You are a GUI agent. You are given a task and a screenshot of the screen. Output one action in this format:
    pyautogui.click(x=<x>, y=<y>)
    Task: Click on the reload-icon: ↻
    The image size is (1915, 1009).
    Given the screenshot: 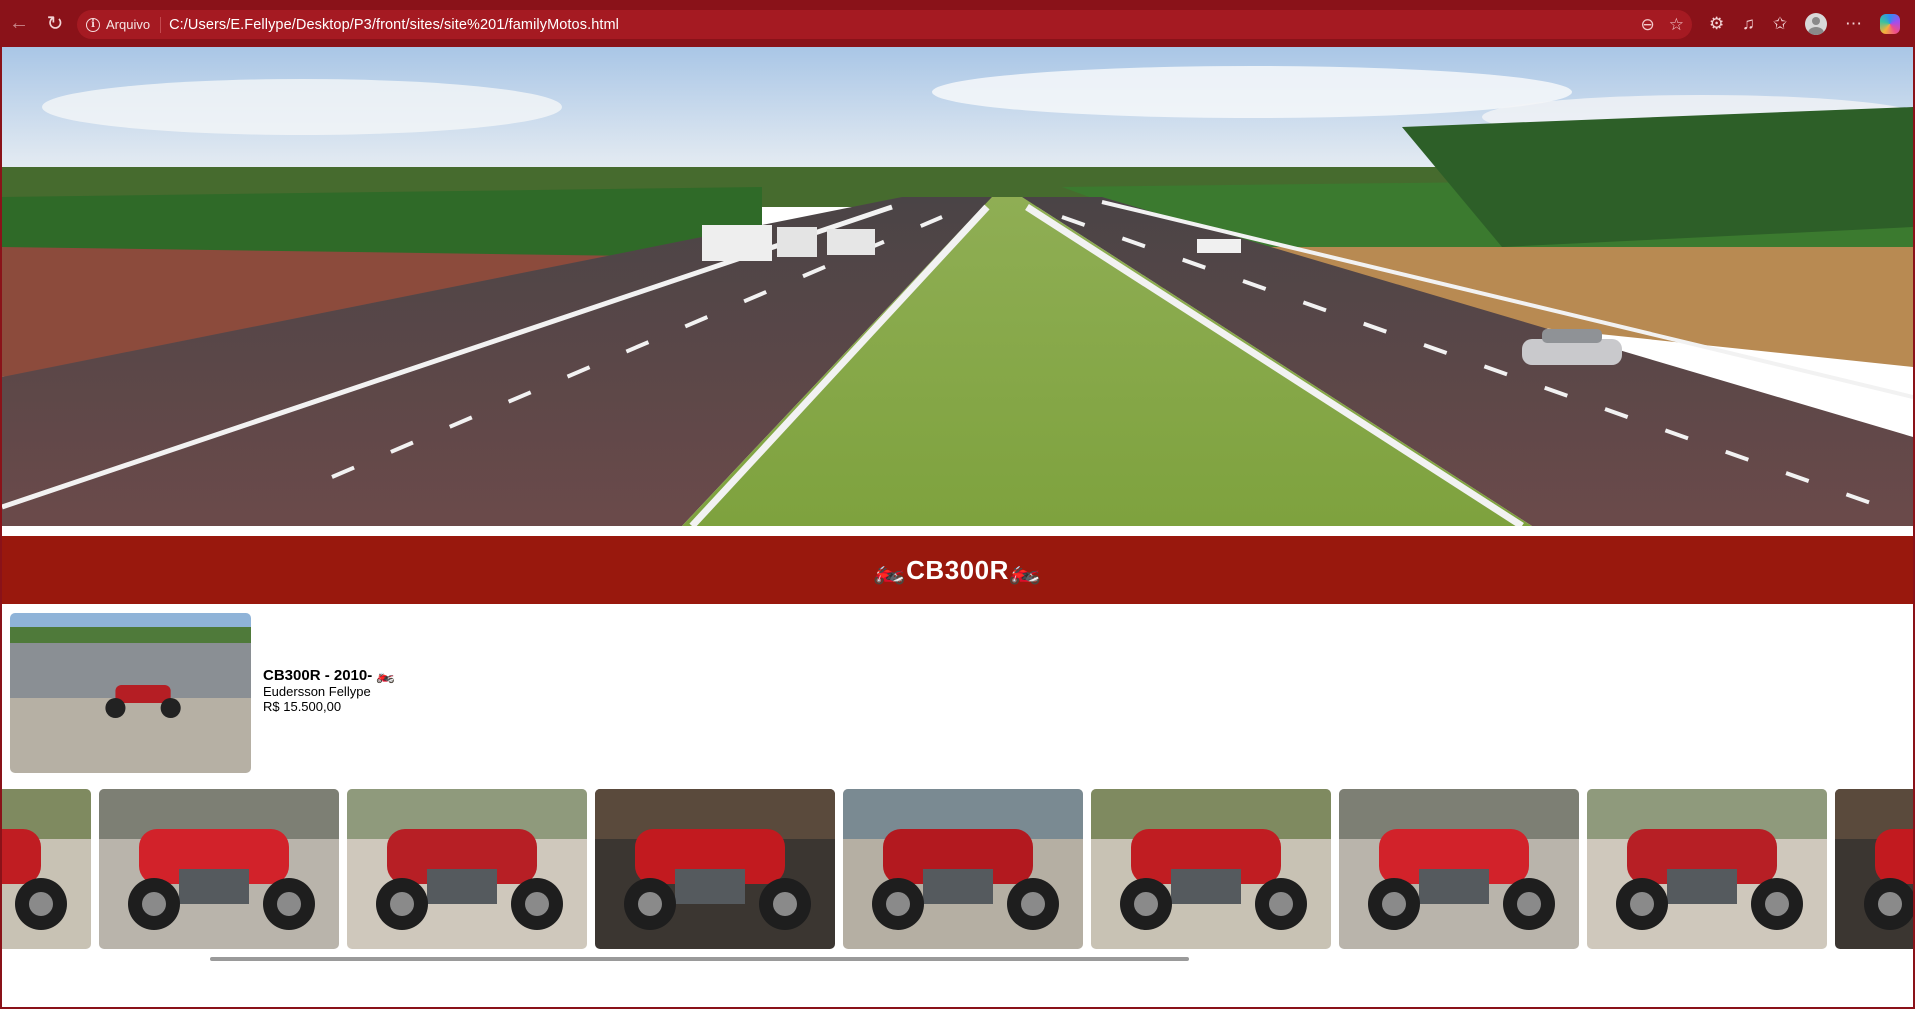 What is the action you would take?
    pyautogui.click(x=55, y=24)
    